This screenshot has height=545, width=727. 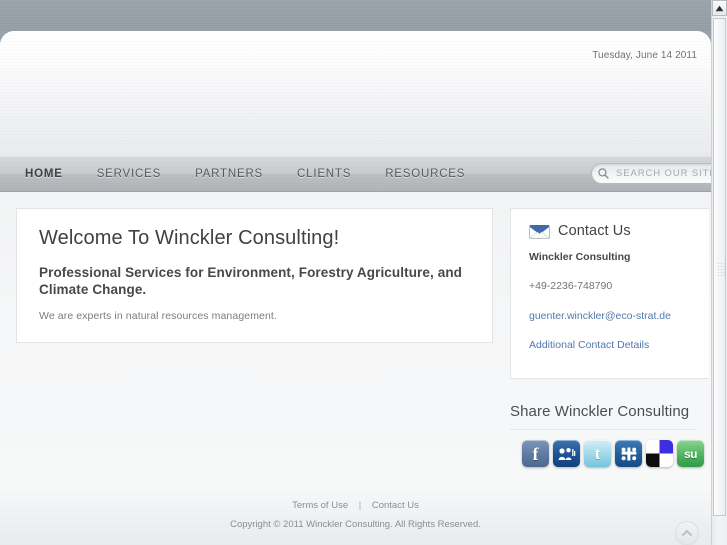 What do you see at coordinates (603, 173) in the screenshot?
I see `search-icon` at bounding box center [603, 173].